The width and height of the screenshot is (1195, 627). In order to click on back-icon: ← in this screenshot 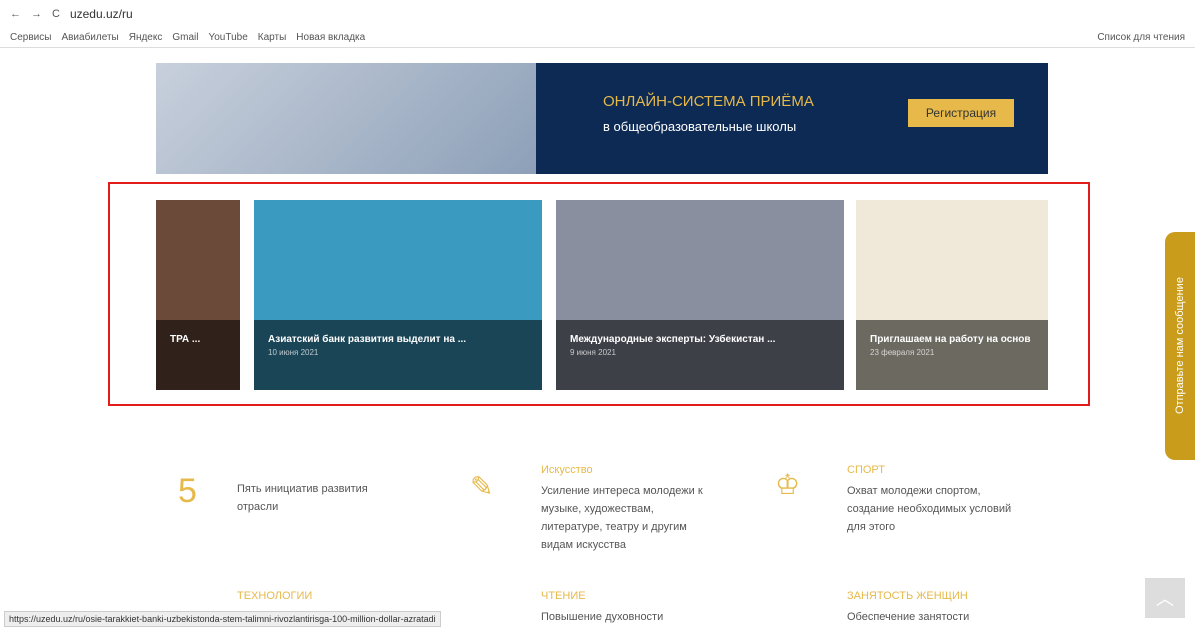, I will do `click(15, 14)`.